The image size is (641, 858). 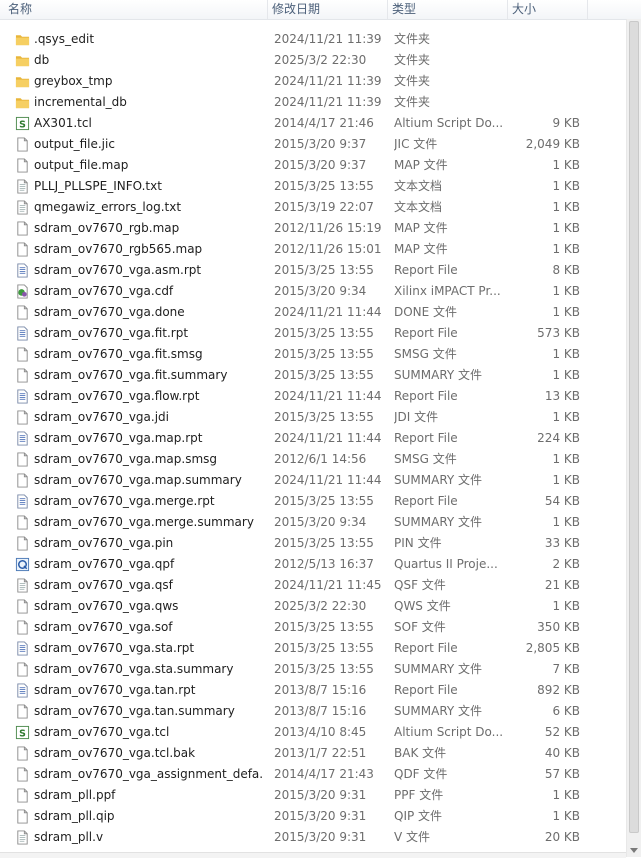 What do you see at coordinates (425, 459) in the screenshot?
I see `file-type: SMSG 文件` at bounding box center [425, 459].